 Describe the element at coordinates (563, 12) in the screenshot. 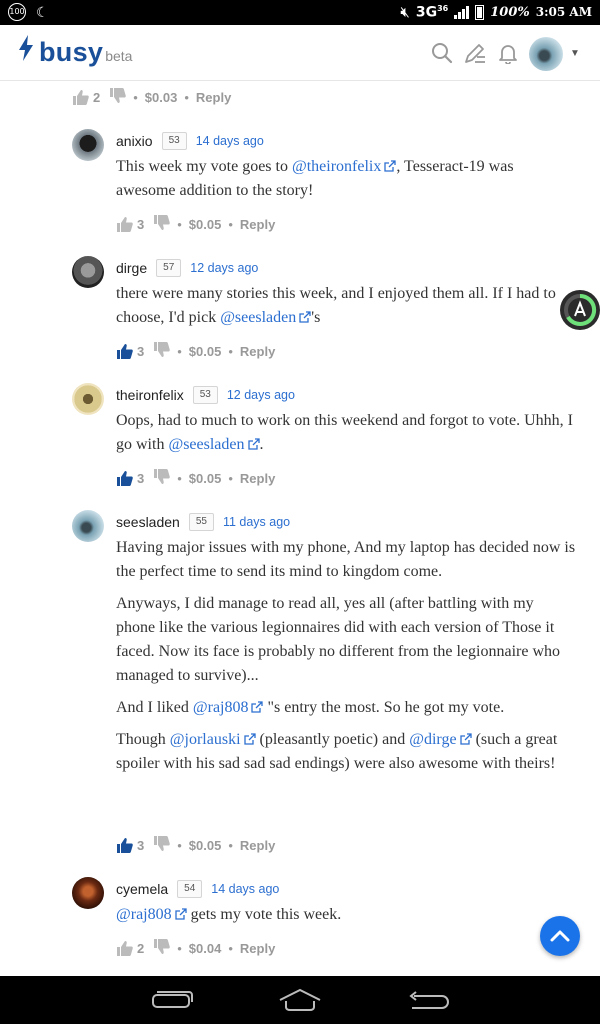

I see `clock: 3:05 AM` at that location.